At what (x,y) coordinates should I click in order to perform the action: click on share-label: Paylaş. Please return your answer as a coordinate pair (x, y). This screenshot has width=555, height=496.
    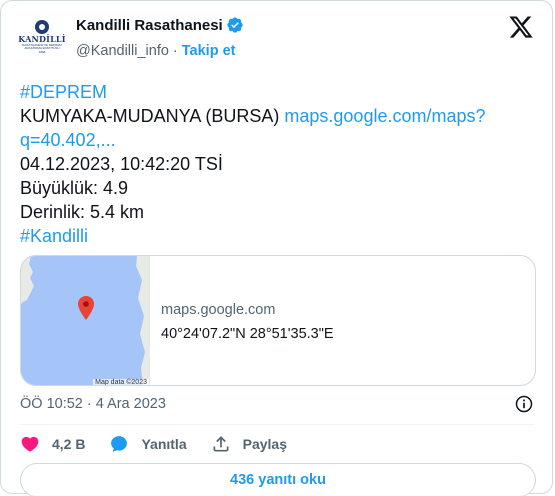
    Looking at the image, I should click on (264, 444).